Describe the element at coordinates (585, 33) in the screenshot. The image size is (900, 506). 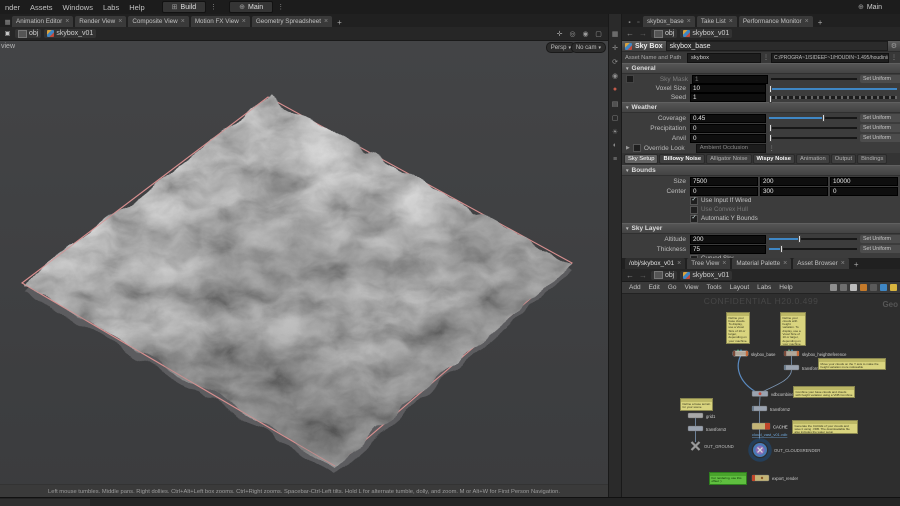
I see `secure-selection-icon: ◉` at that location.